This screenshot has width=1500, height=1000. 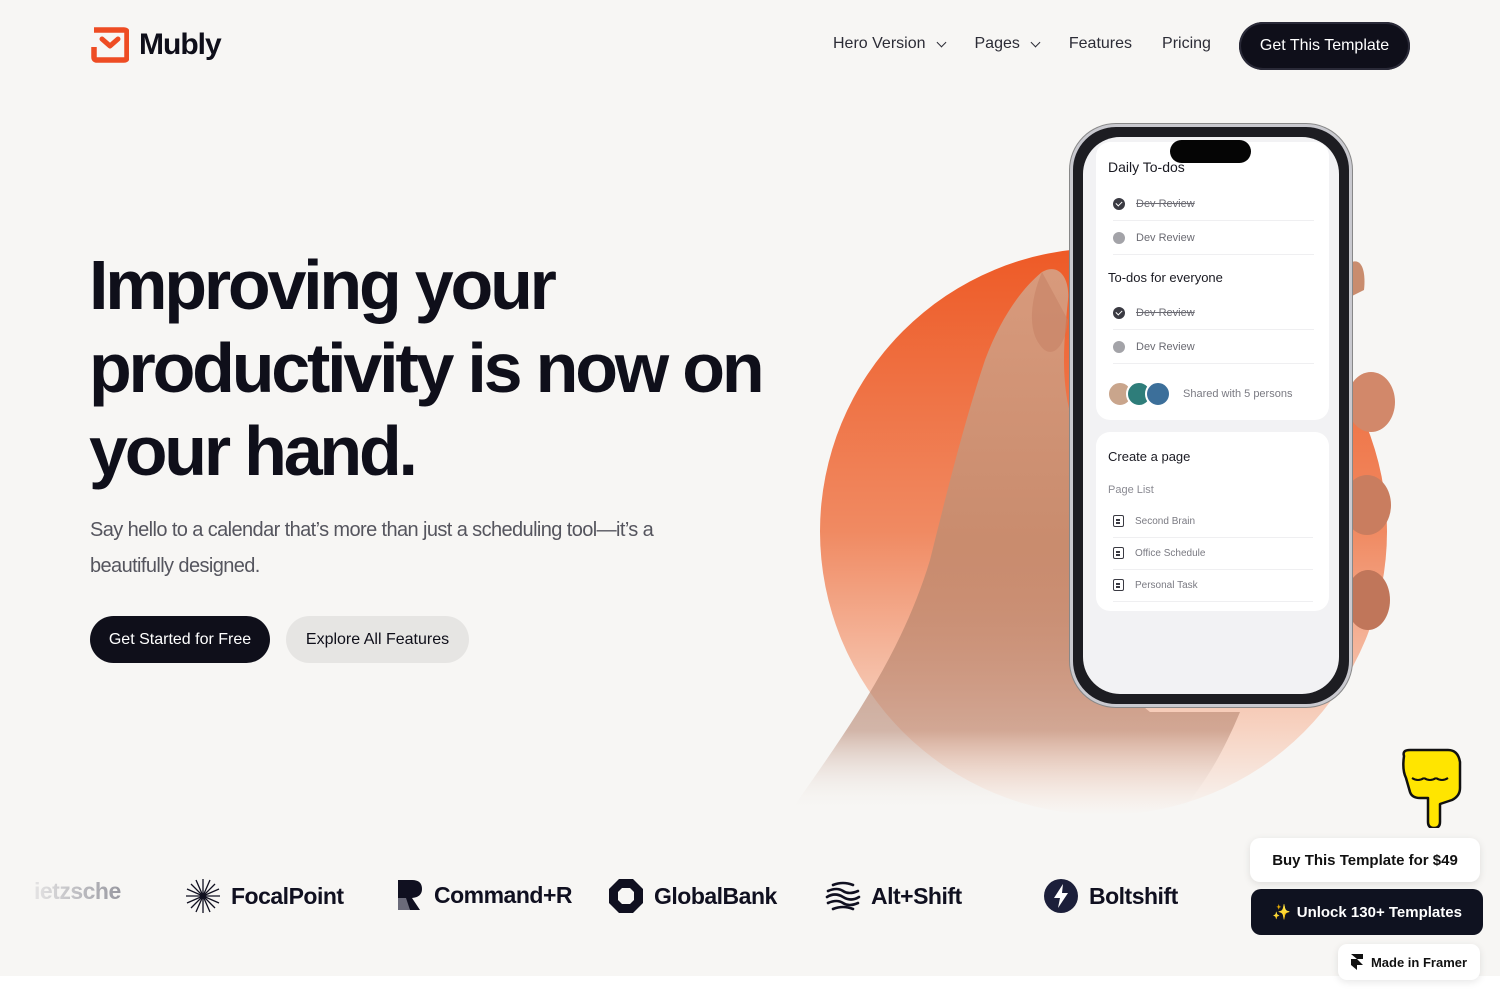 I want to click on wave-sphere-icon, so click(x=843, y=896).